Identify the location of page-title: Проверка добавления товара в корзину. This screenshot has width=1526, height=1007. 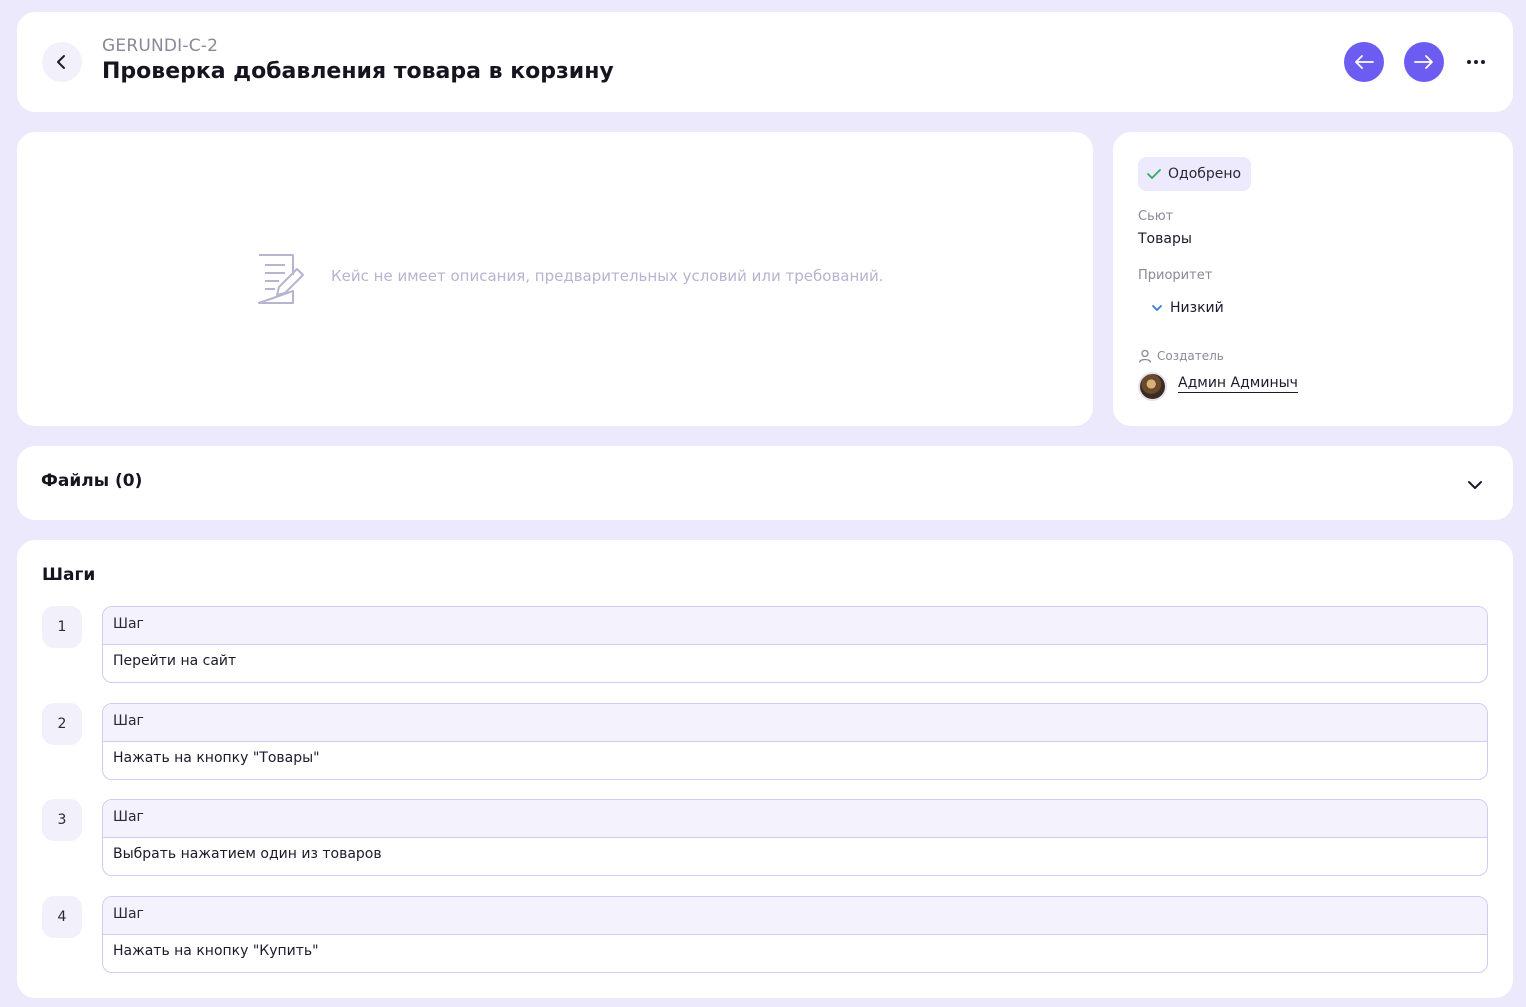
(358, 71).